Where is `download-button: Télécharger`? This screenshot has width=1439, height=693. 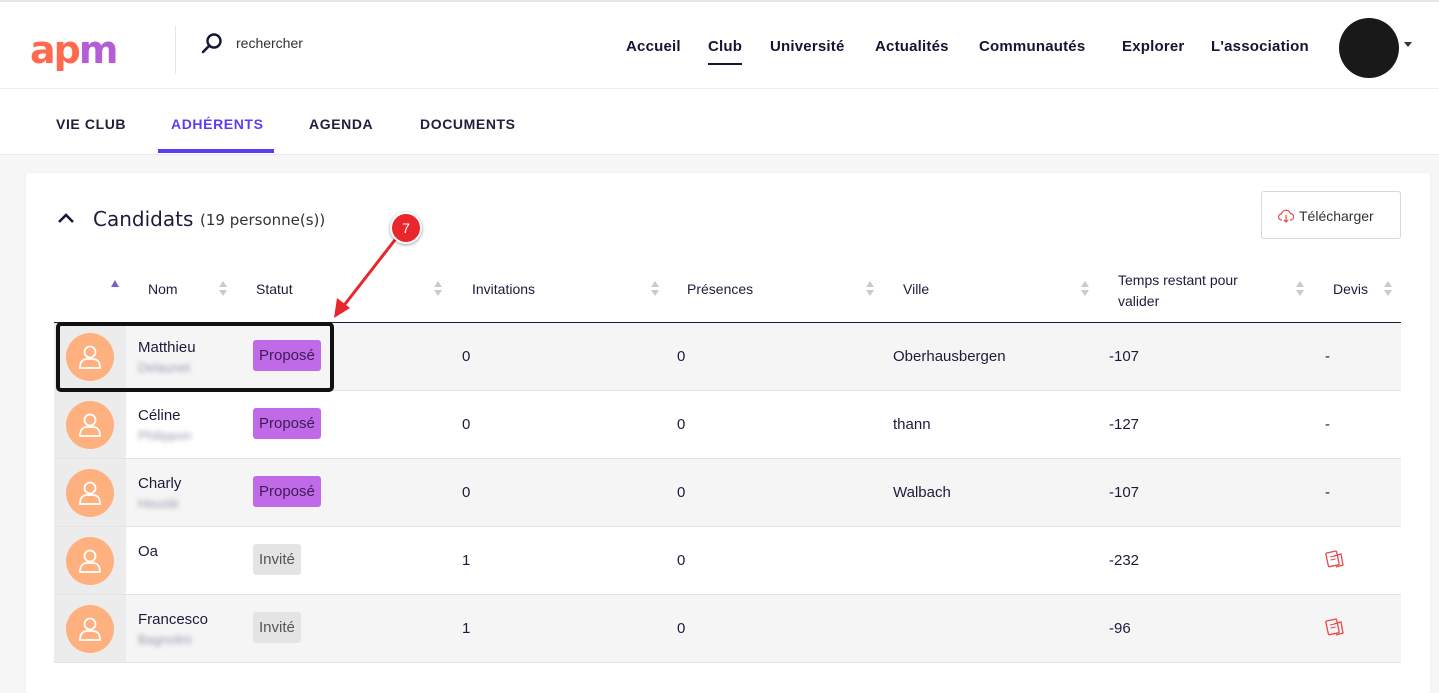
download-button: Télécharger is located at coordinates (1331, 215).